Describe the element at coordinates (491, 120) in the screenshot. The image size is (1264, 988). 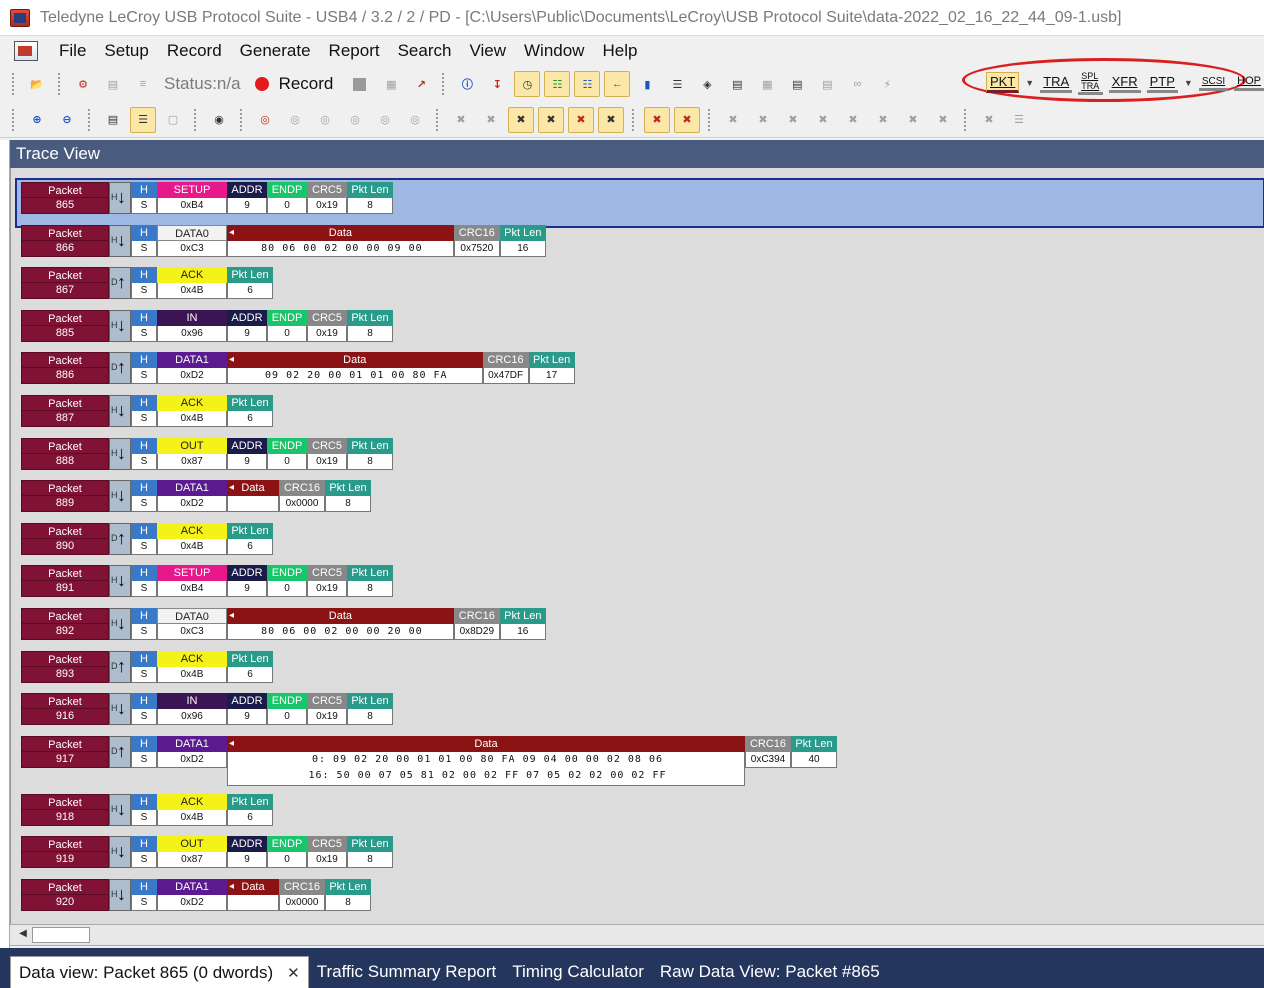
I see `filter-out-icon: ✖` at that location.